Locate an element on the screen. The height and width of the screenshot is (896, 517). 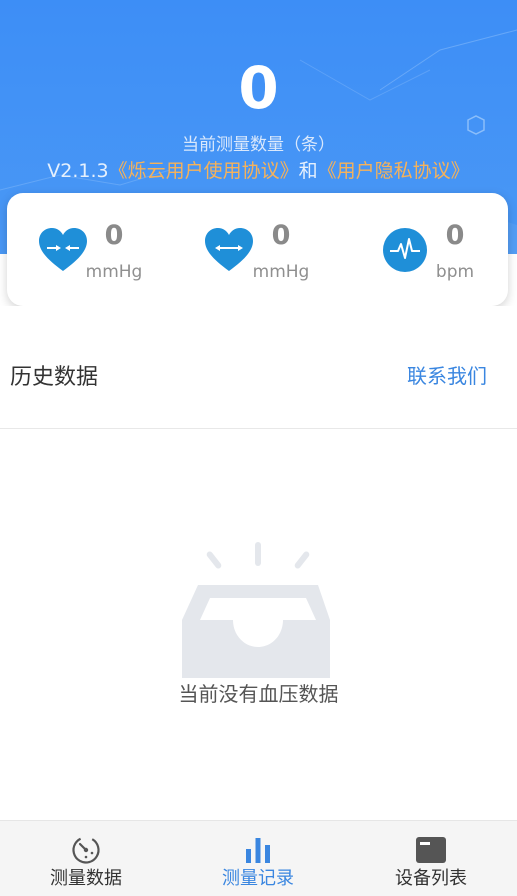
systolic-value: 0 is located at coordinates (114, 235).